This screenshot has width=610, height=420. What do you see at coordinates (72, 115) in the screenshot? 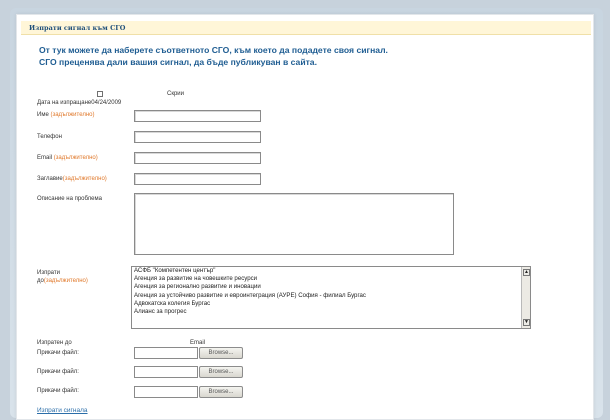
I see `name-required: (задължително)` at bounding box center [72, 115].